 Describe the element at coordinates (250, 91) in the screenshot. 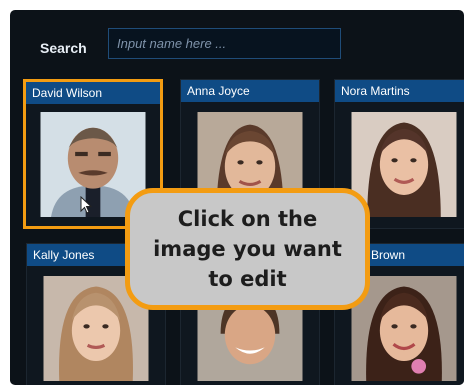

I see `person-name: Anna Joyce` at that location.